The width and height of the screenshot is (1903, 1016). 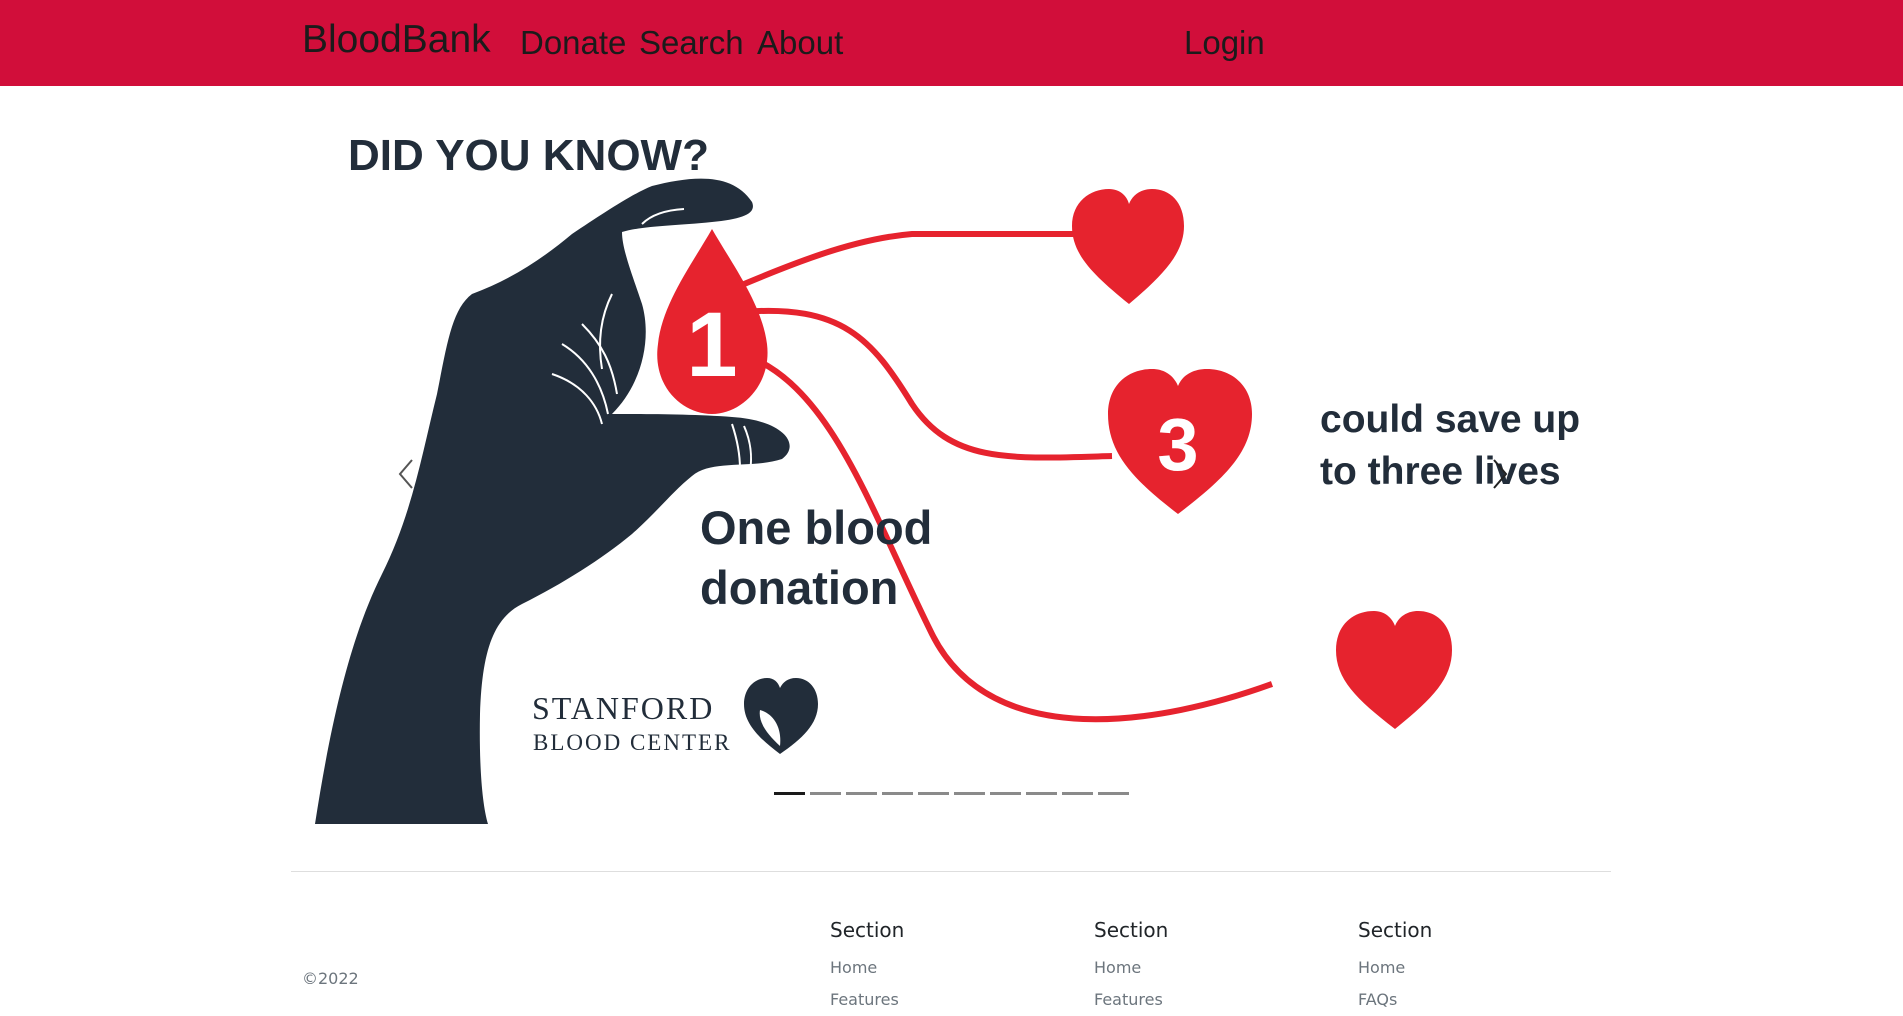 I want to click on stanford-blood-center-logo: Stanford Blood Center, so click(x=675, y=716).